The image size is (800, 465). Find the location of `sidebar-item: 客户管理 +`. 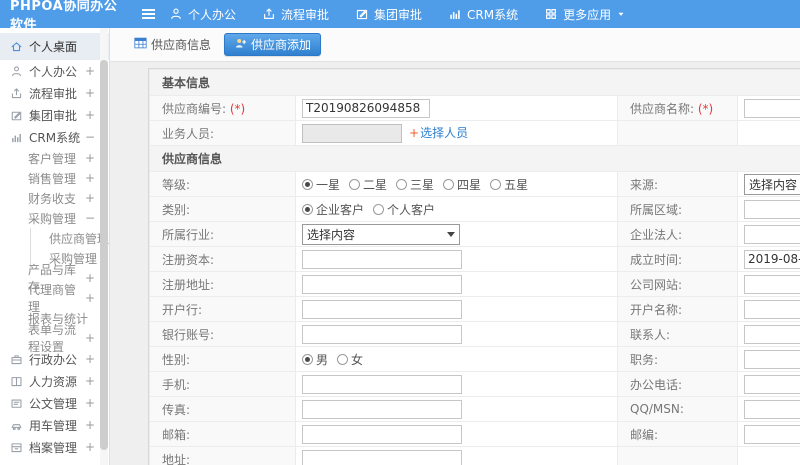

sidebar-item: 客户管理 + is located at coordinates (54, 158).